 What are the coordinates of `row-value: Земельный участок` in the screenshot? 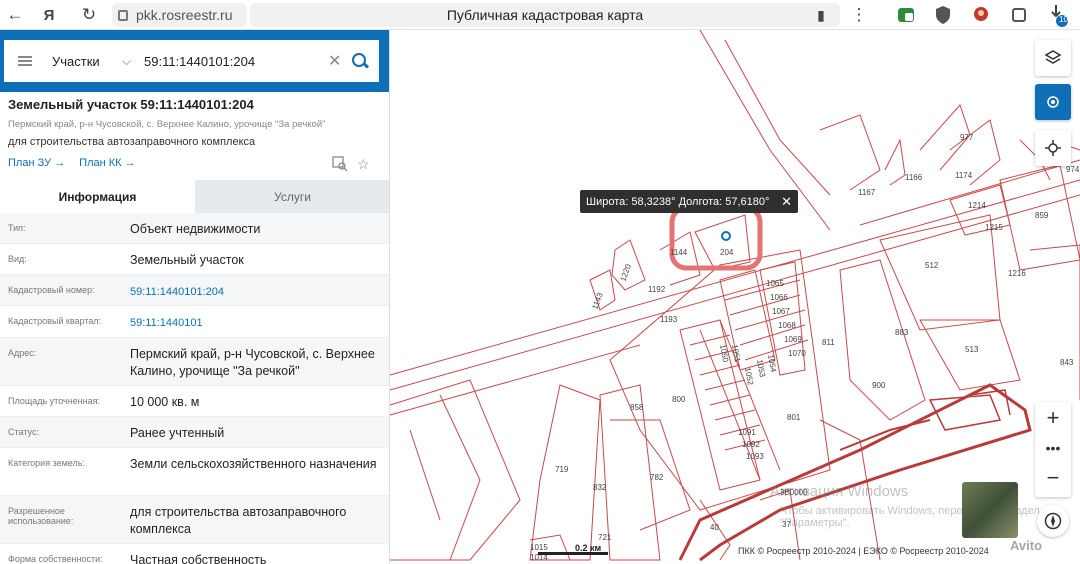 It's located at (187, 260).